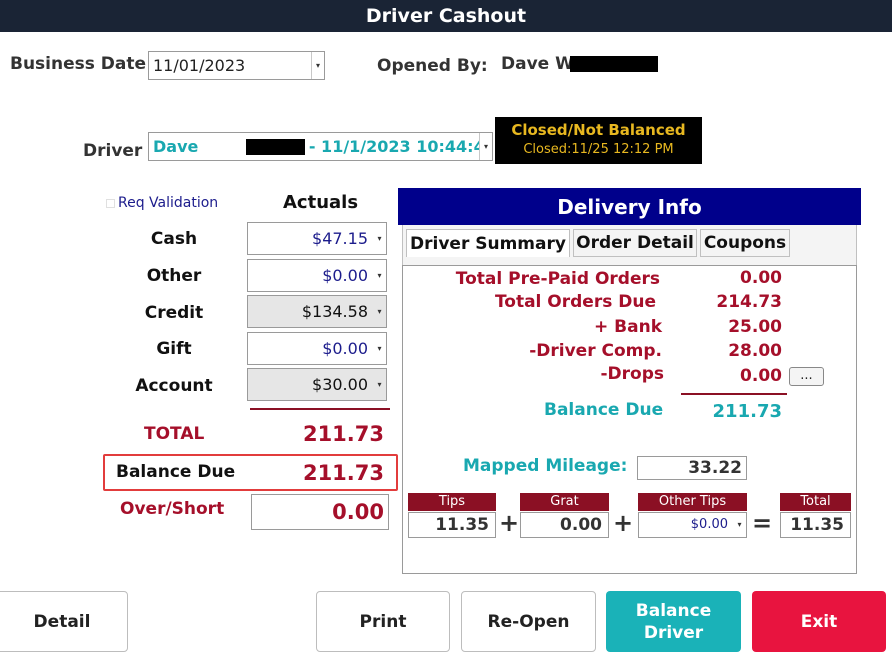 This screenshot has height=664, width=892. I want to click on driver-select: Dave - 11/1/2023 10:44:4! ▾, so click(320, 146).